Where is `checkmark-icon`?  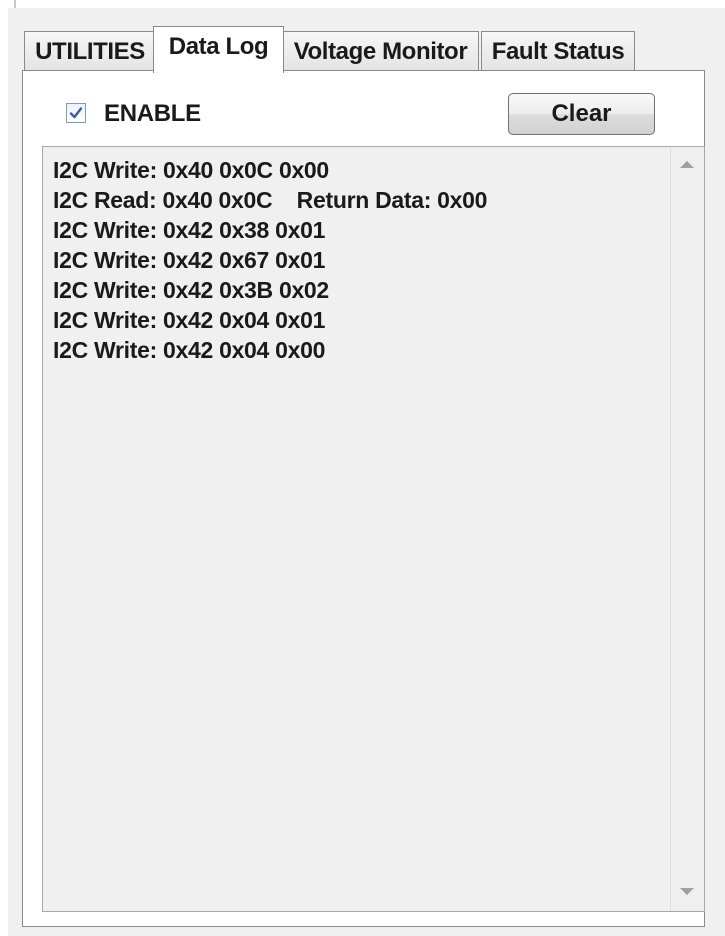
checkmark-icon is located at coordinates (76, 113).